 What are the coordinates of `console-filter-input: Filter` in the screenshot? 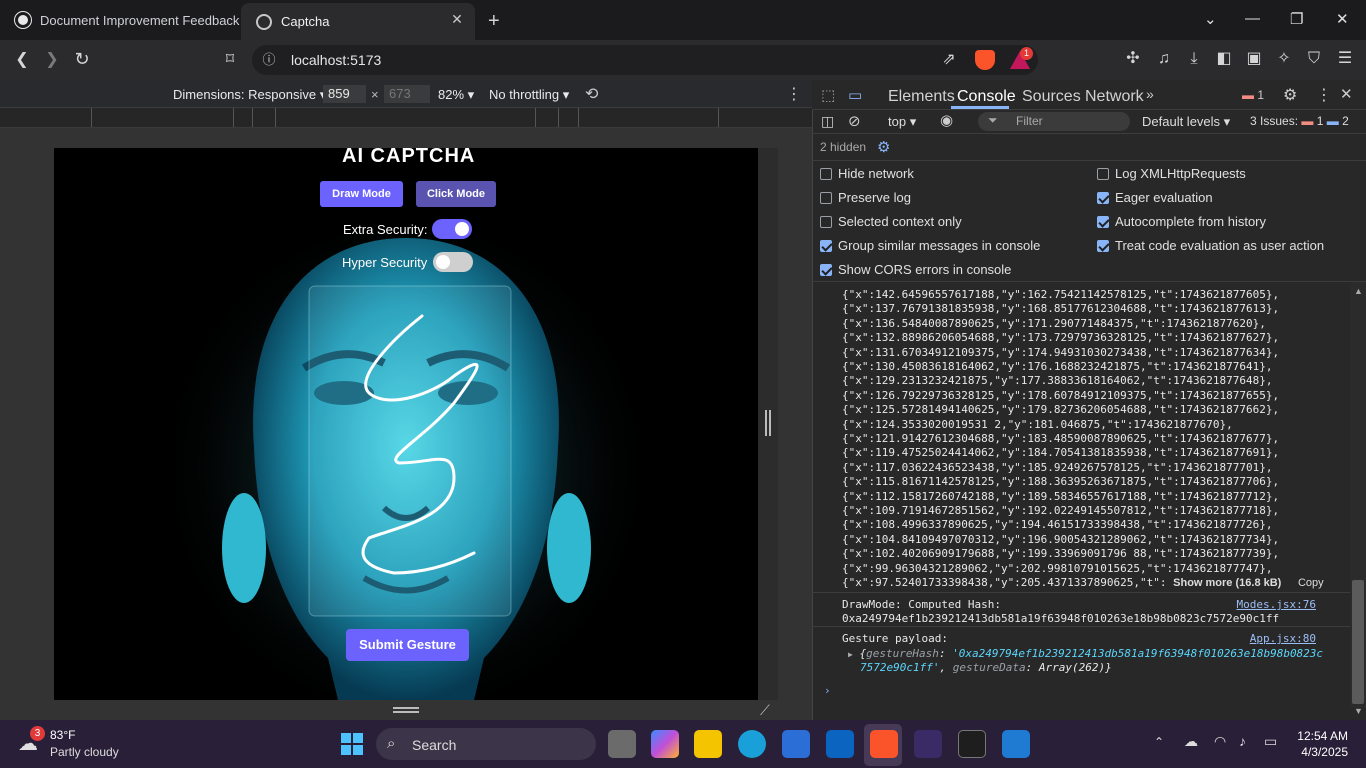 It's located at (1054, 121).